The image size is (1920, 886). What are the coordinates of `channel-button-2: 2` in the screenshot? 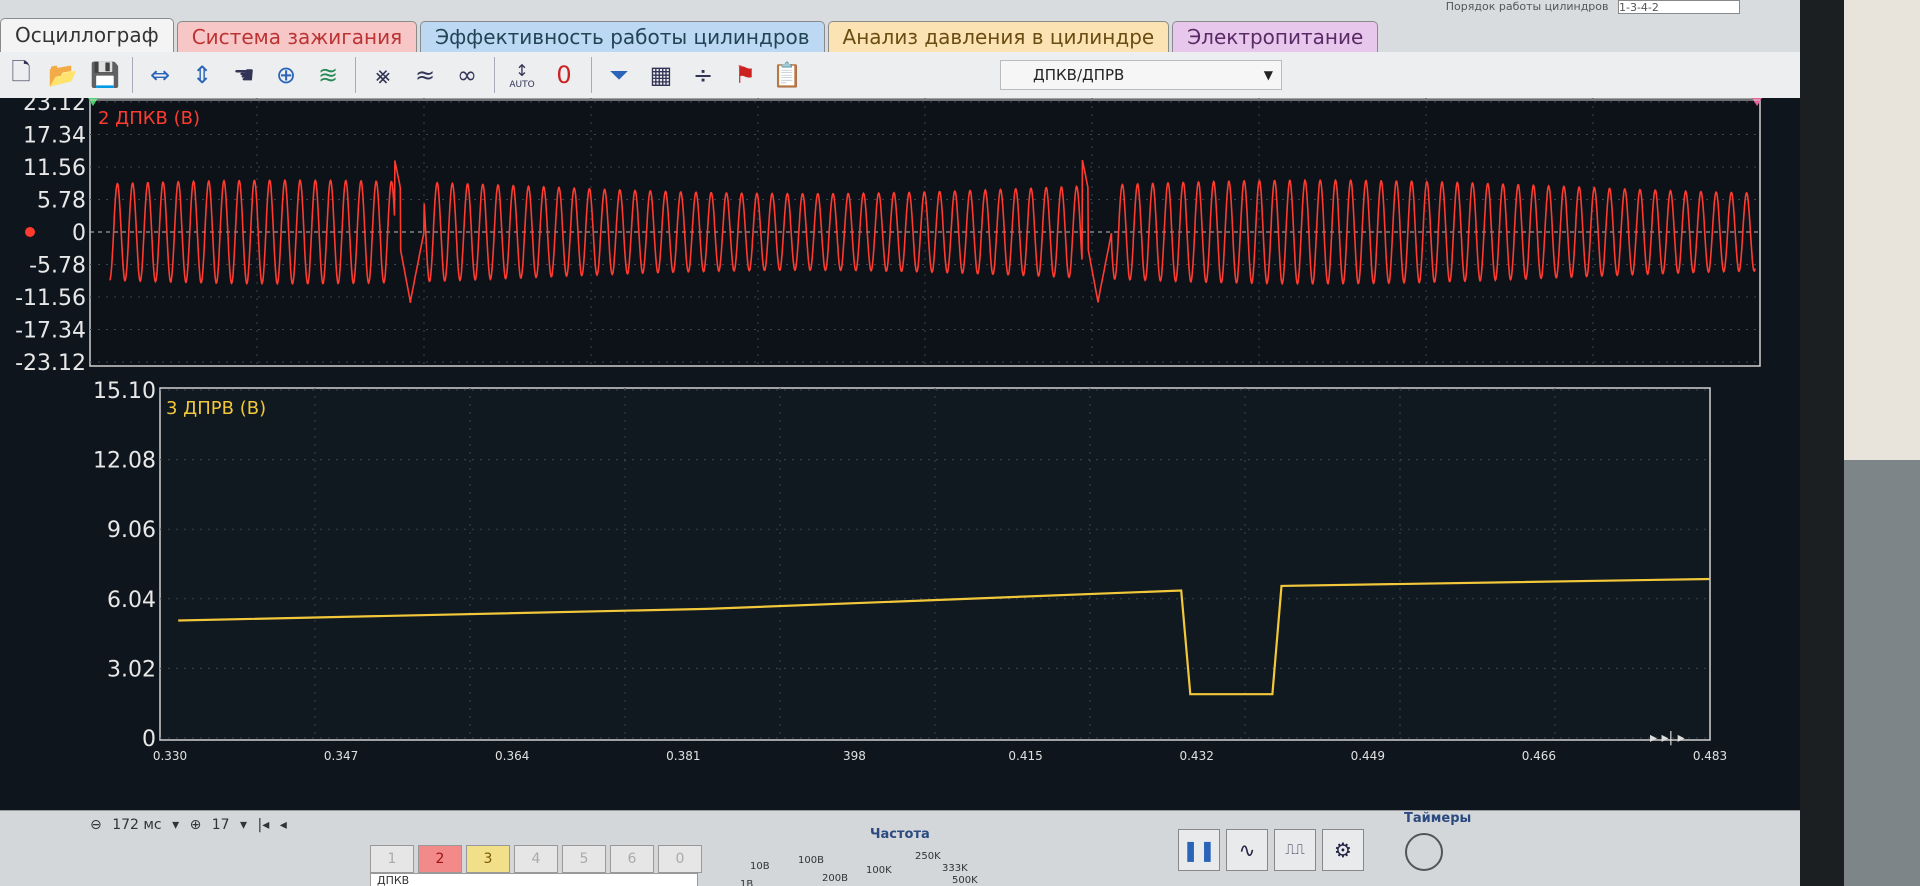 It's located at (440, 859).